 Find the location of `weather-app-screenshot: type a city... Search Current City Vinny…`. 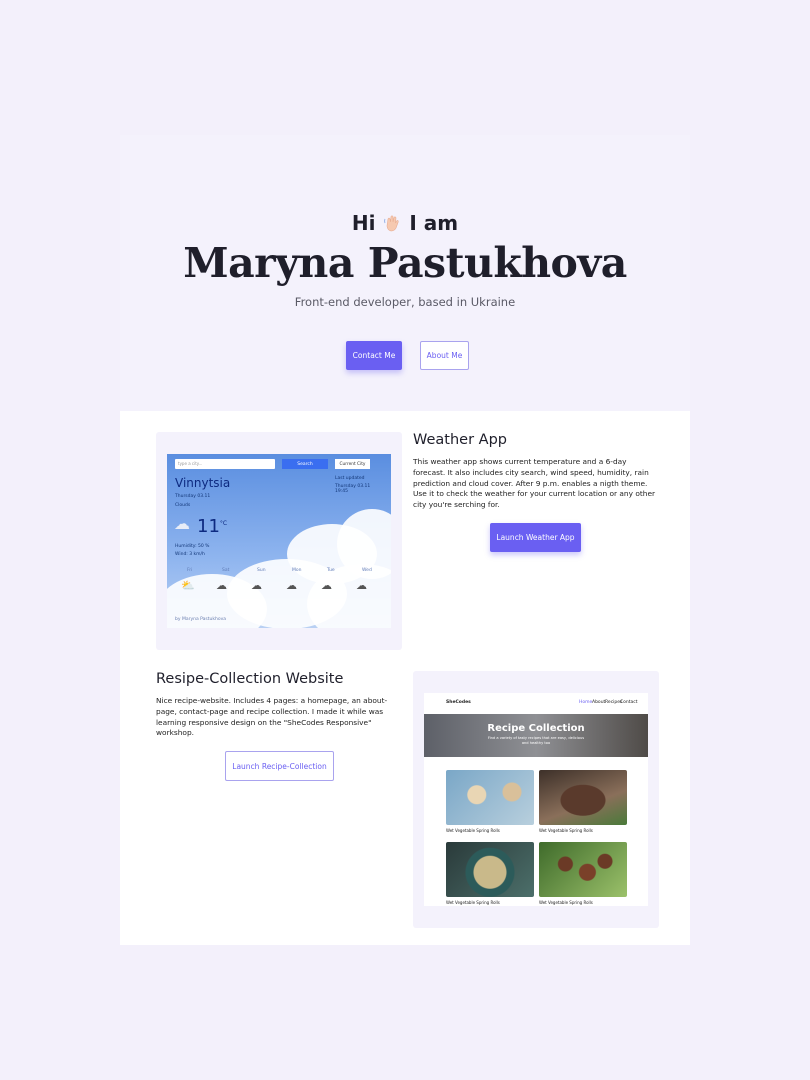

weather-app-screenshot: type a city... Search Current City Vinny… is located at coordinates (279, 541).